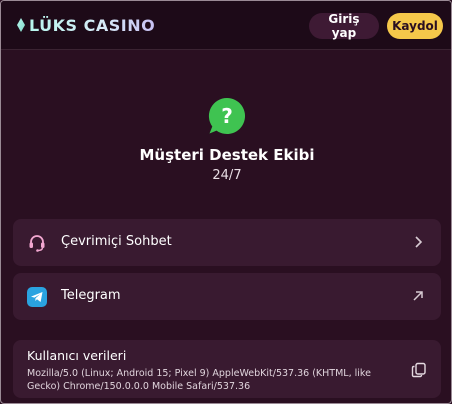  I want to click on support-hours: 24/7, so click(227, 175).